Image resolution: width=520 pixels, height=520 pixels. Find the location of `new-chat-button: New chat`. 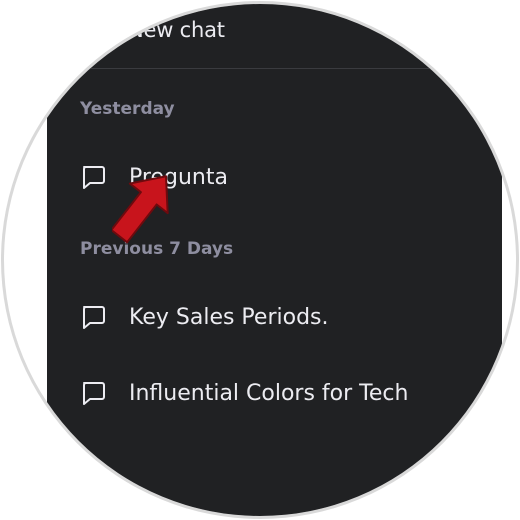

new-chat-button: New chat is located at coordinates (176, 30).